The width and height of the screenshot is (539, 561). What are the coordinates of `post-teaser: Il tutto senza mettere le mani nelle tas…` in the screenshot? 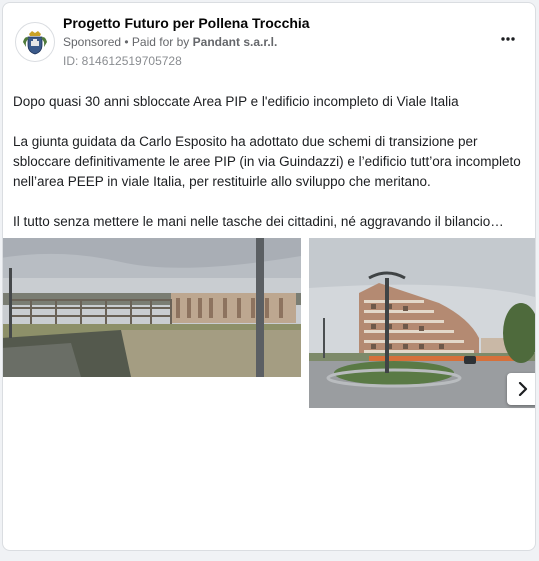 It's located at (258, 221).